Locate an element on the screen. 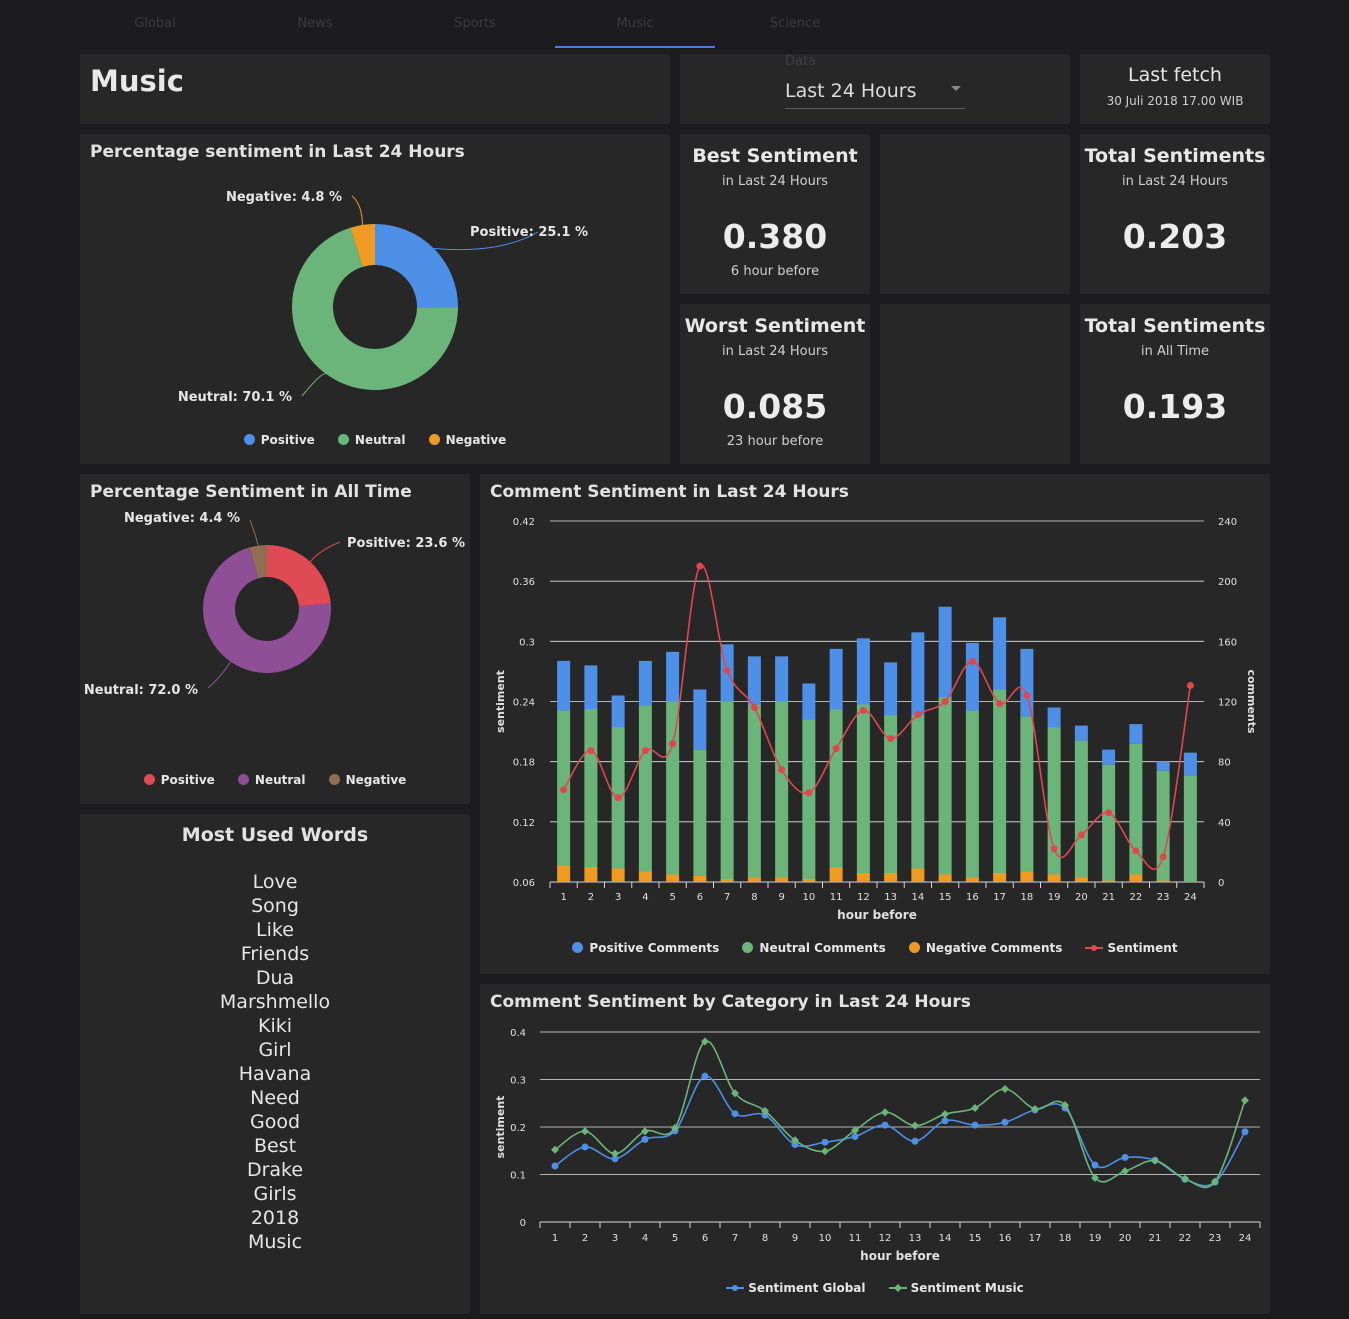 This screenshot has height=1319, width=1349. tab-science: Science is located at coordinates (795, 24).